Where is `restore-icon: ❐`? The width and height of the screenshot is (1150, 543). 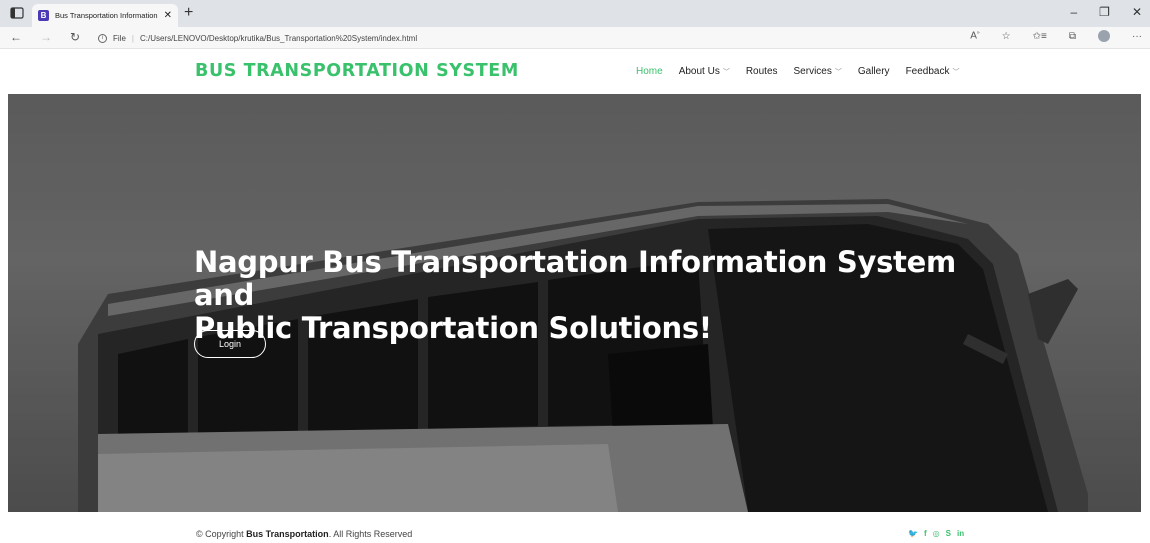 restore-icon: ❐ is located at coordinates (1104, 12).